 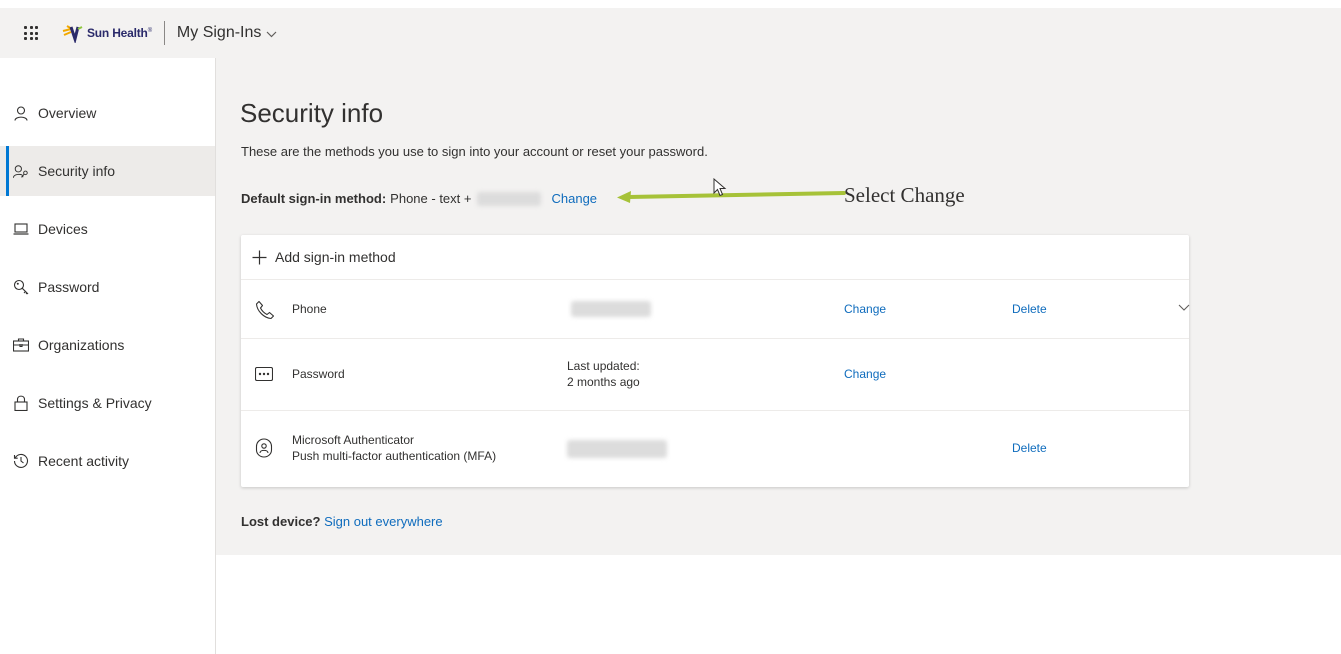 I want to click on redacted-phone-number, so click(x=509, y=198).